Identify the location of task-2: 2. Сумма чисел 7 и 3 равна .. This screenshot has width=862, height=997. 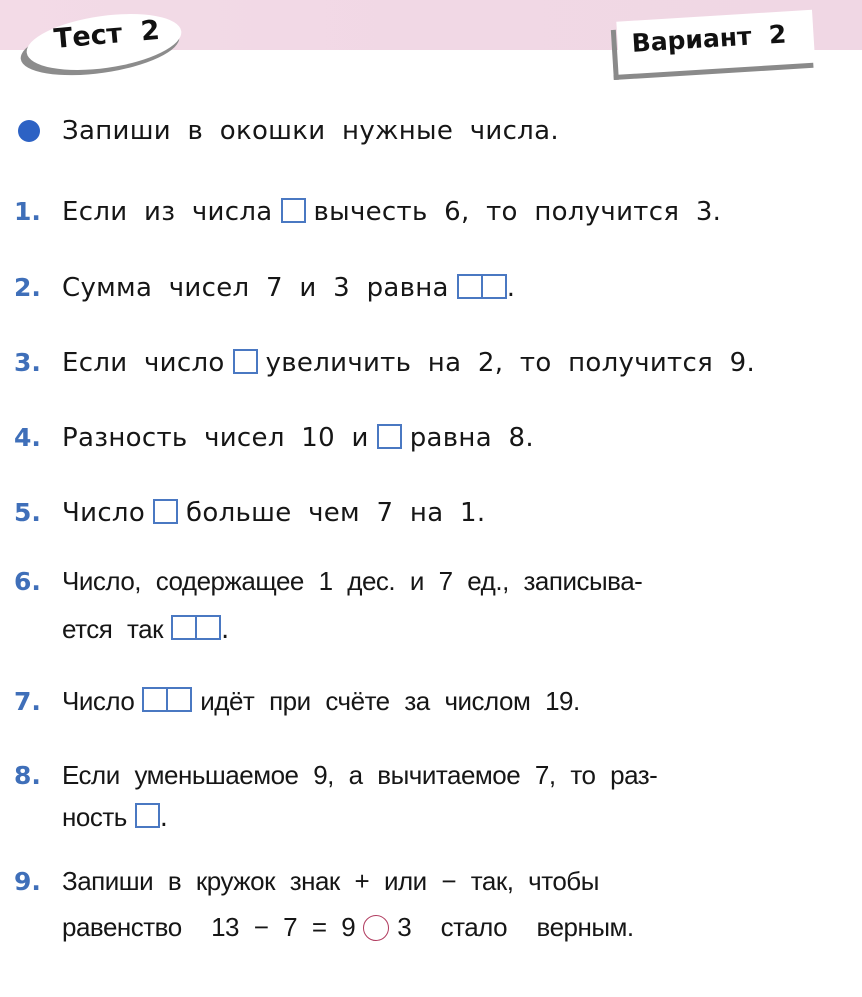
(264, 288).